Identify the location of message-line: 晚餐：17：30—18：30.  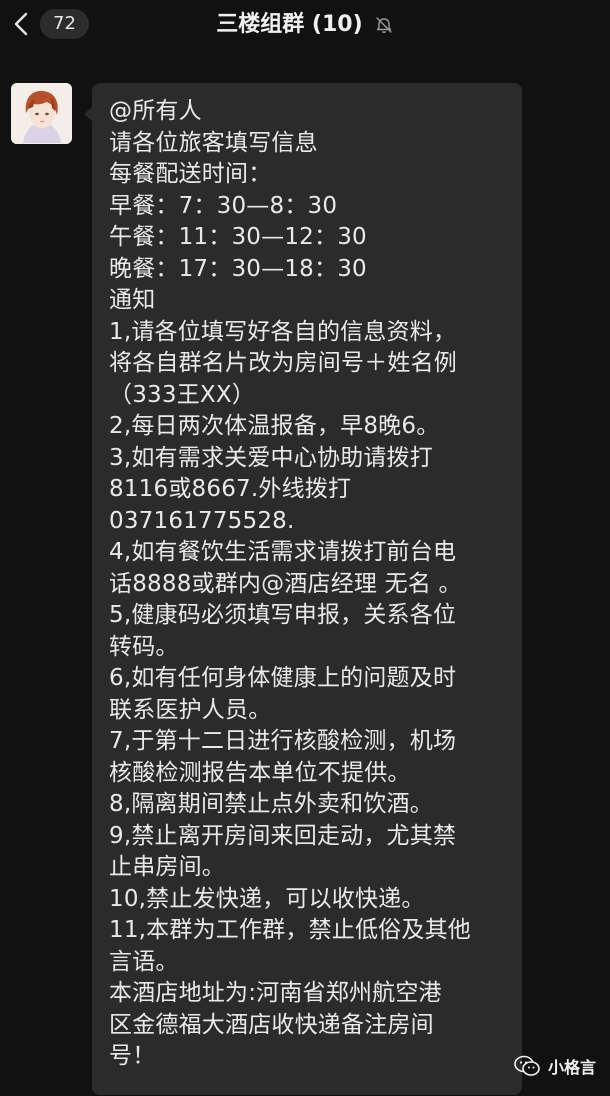
(238, 268).